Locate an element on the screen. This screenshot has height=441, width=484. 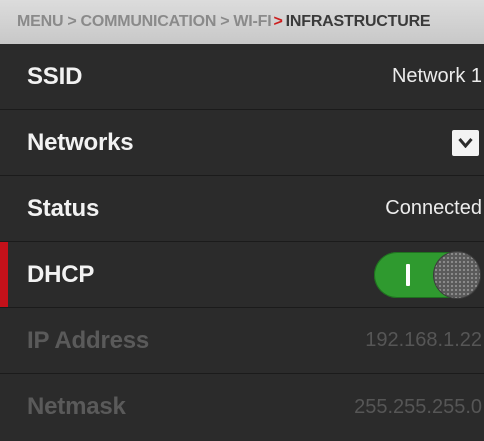
netmask-value: 255.255.255.0 is located at coordinates (418, 406).